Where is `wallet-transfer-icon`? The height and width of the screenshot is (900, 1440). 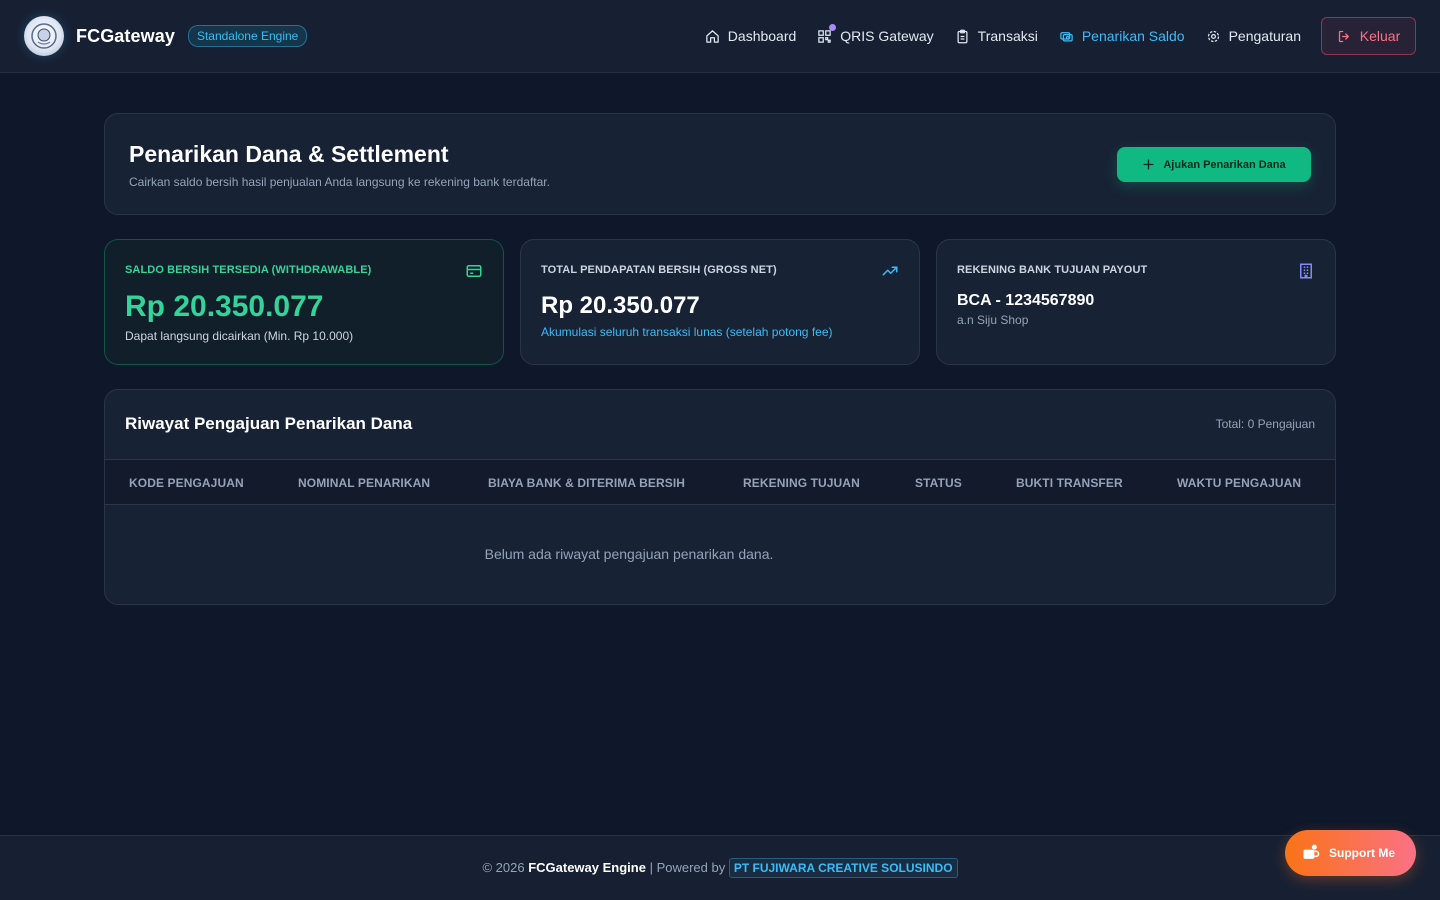 wallet-transfer-icon is located at coordinates (1066, 36).